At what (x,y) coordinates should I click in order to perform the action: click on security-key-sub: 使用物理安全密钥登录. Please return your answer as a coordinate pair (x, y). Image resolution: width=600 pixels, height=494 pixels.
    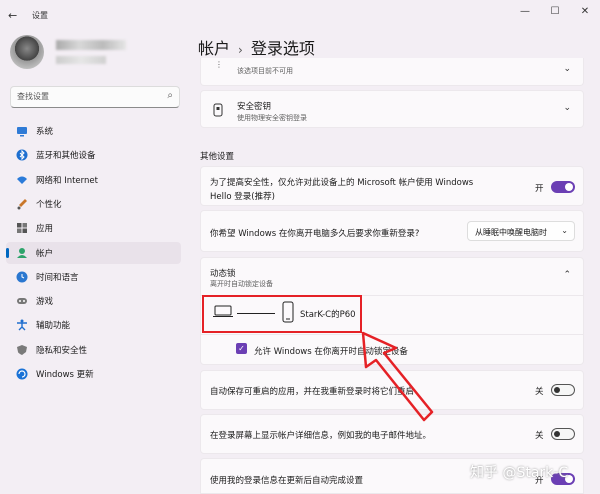
    Looking at the image, I should click on (272, 118).